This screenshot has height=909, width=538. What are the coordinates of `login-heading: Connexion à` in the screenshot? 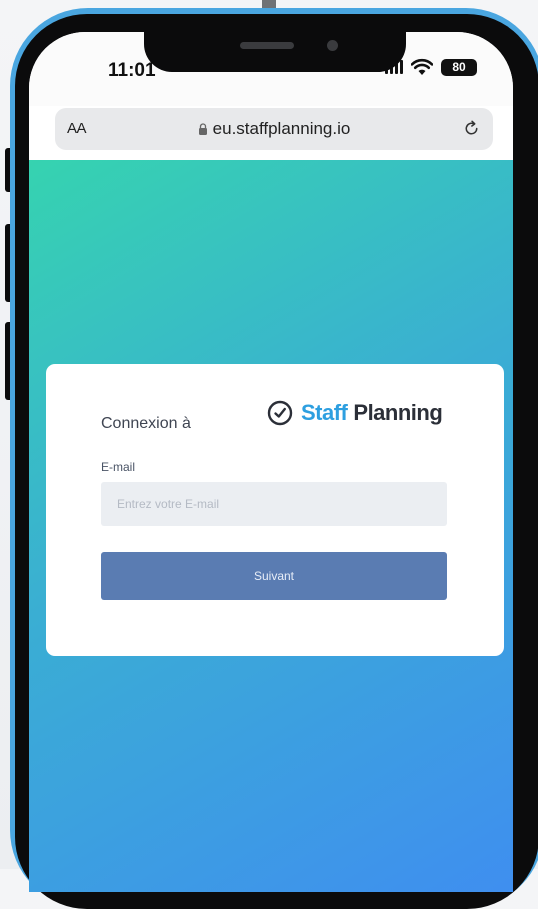 It's located at (146, 423).